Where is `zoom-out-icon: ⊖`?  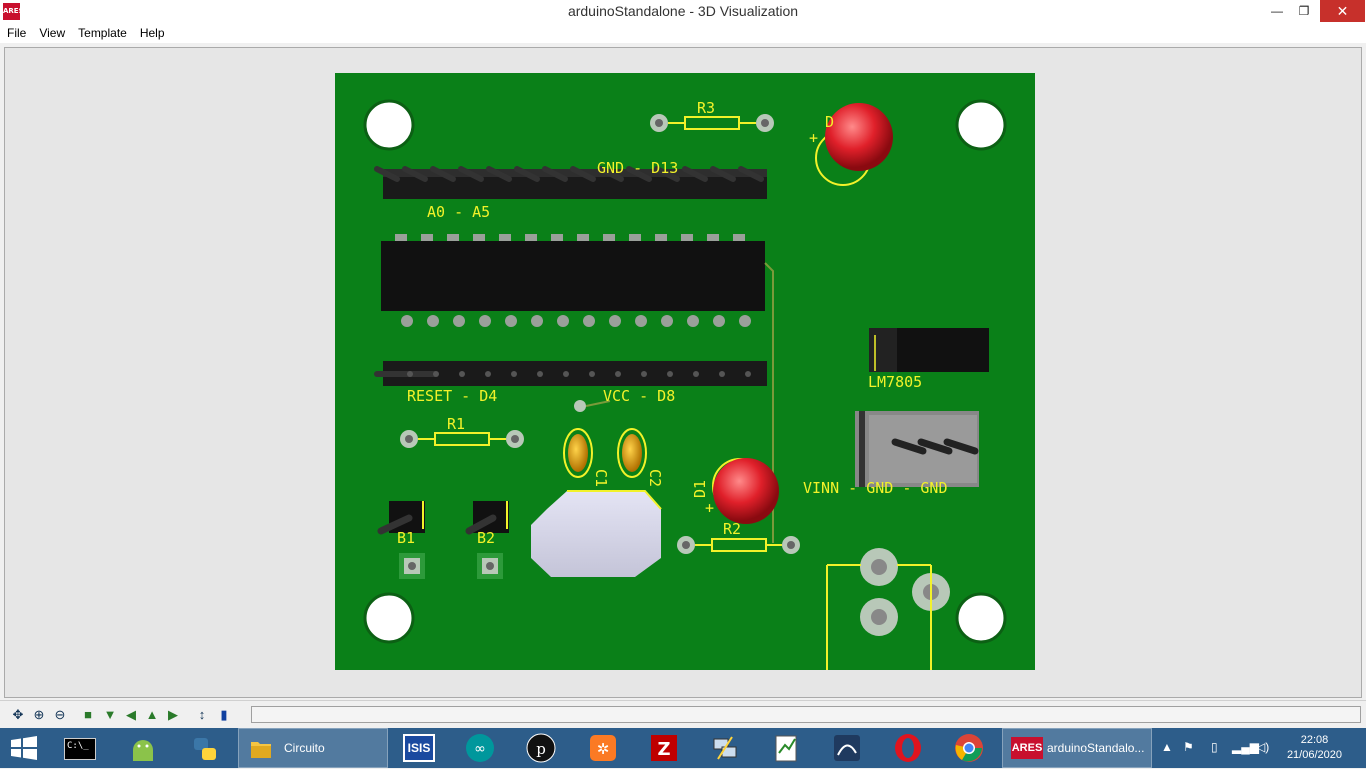
zoom-out-icon: ⊖ is located at coordinates (60, 715).